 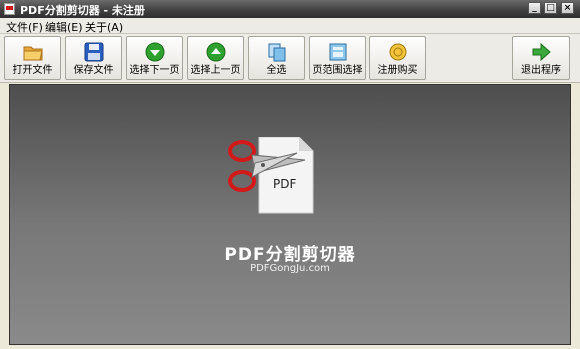 I want to click on exit-button: 退出程序, so click(x=541, y=58).